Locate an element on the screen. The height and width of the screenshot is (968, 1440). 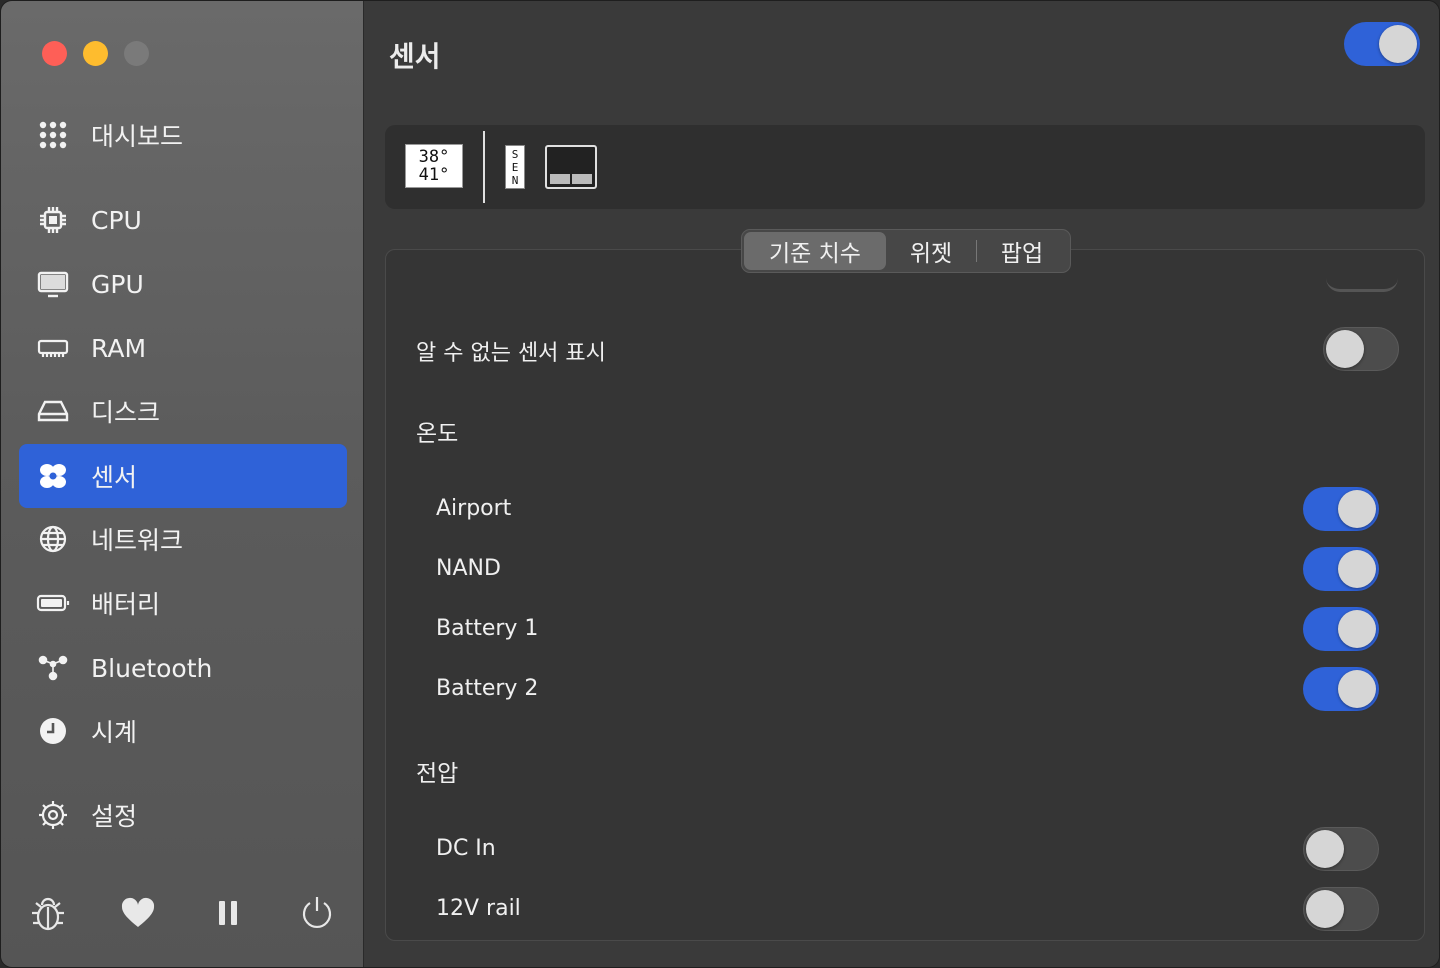
sidebar-item-dashboard: 대시보드 is located at coordinates (183, 135).